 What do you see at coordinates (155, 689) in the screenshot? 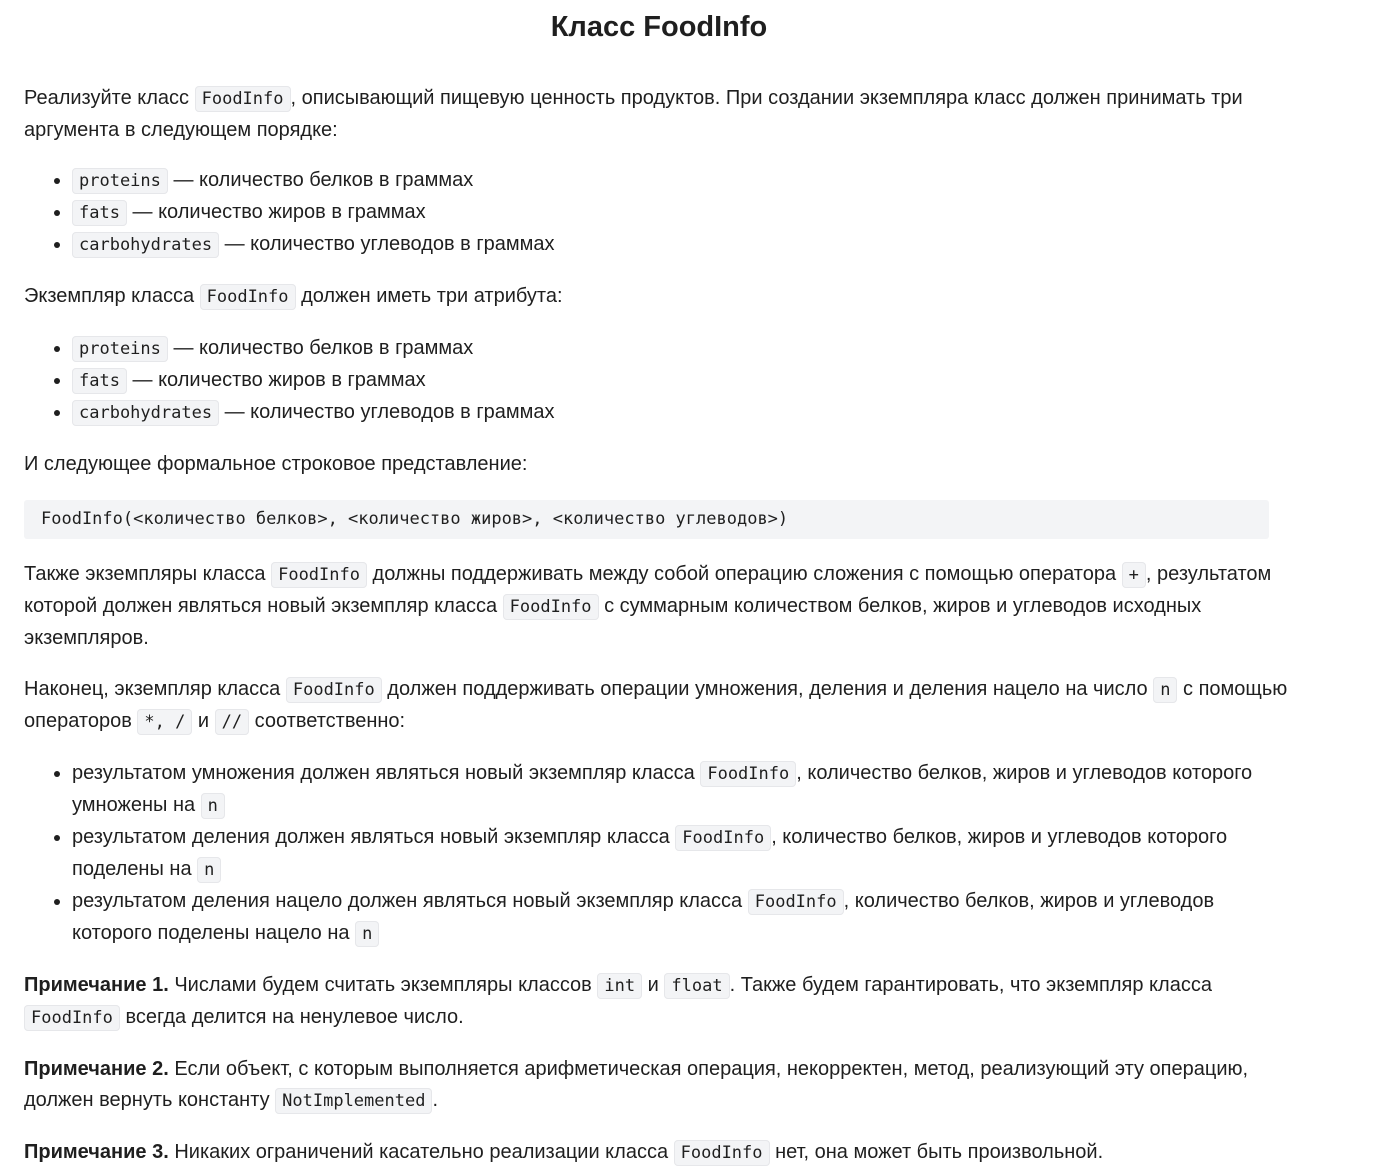
I see `text: Наконец, экземпляр класса` at bounding box center [155, 689].